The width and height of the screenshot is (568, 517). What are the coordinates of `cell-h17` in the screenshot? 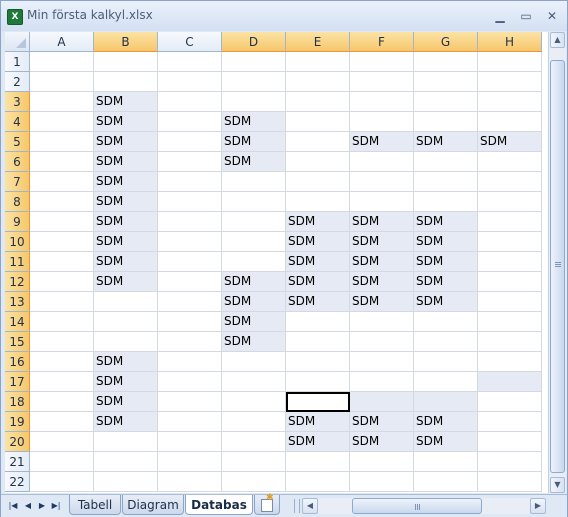 It's located at (510, 382).